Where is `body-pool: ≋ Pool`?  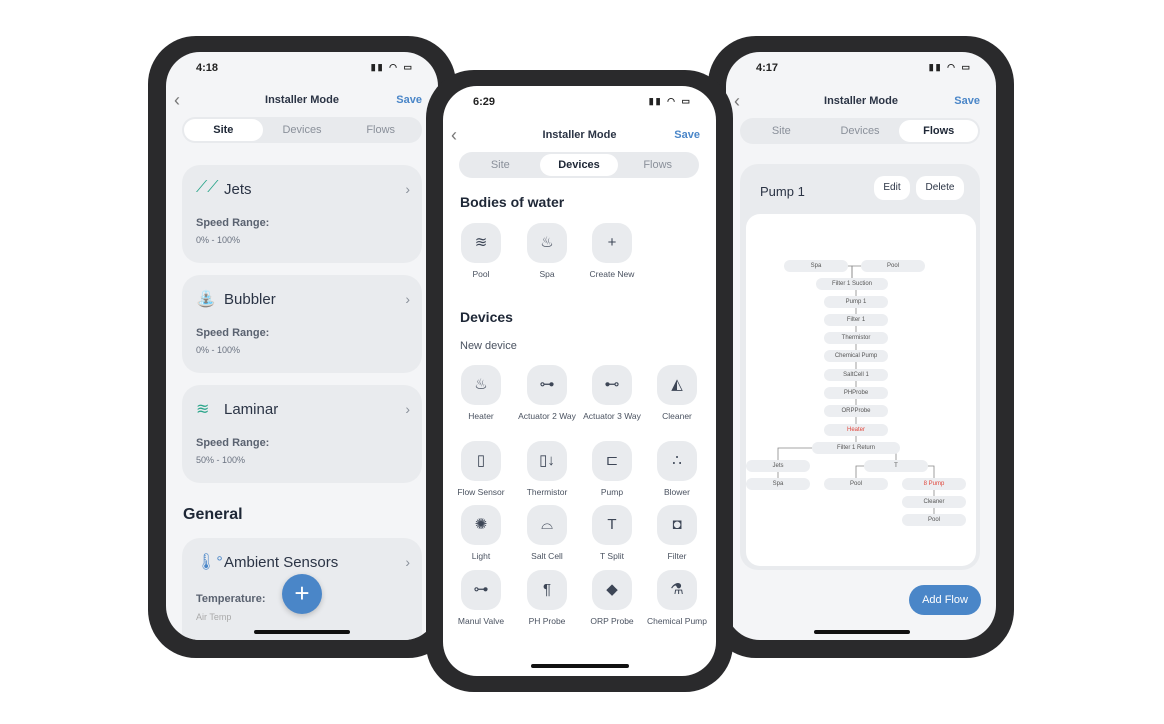
body-pool: ≋ Pool is located at coordinates (481, 251).